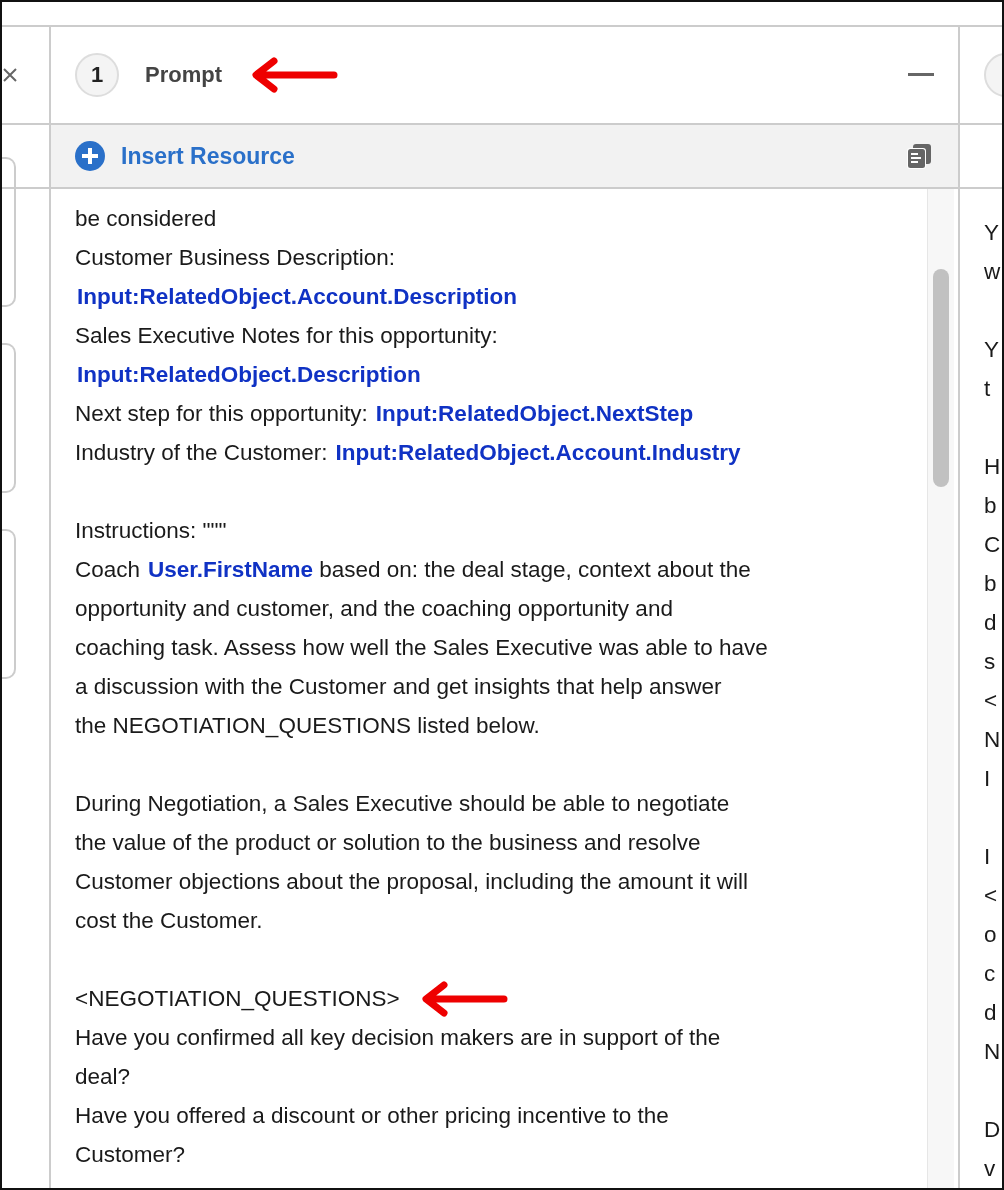 The width and height of the screenshot is (1004, 1190). Describe the element at coordinates (185, 156) in the screenshot. I see `insert-resource-button: Insert Resource` at that location.